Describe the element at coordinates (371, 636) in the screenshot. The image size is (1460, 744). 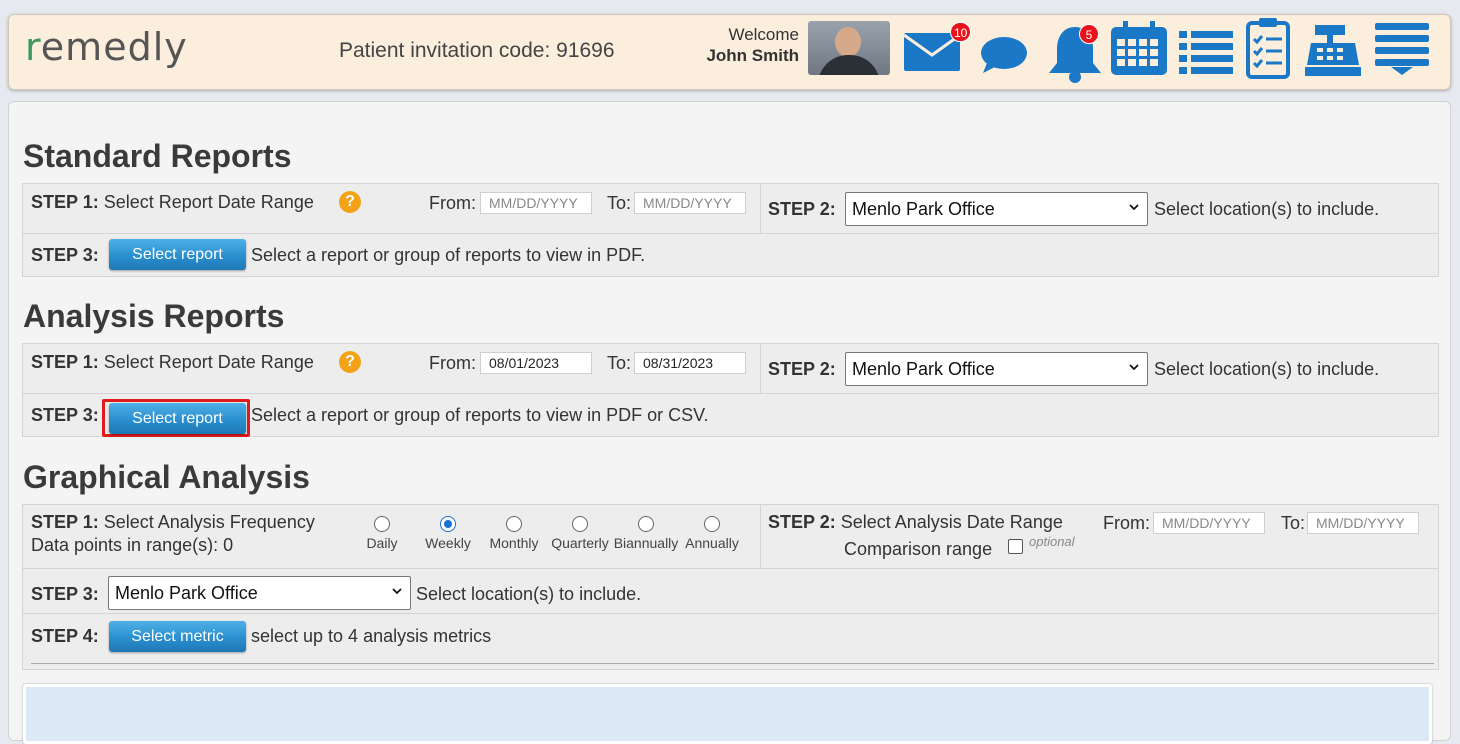
I see `step4-text: select up to 4 analysis metrics` at that location.